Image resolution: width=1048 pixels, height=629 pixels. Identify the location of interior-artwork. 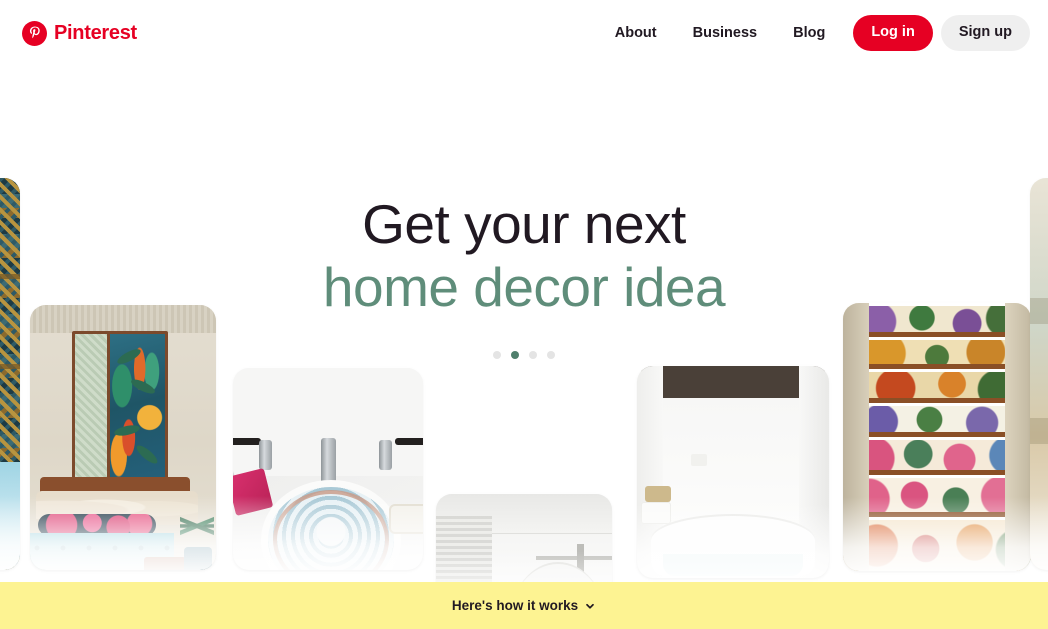
(524, 538).